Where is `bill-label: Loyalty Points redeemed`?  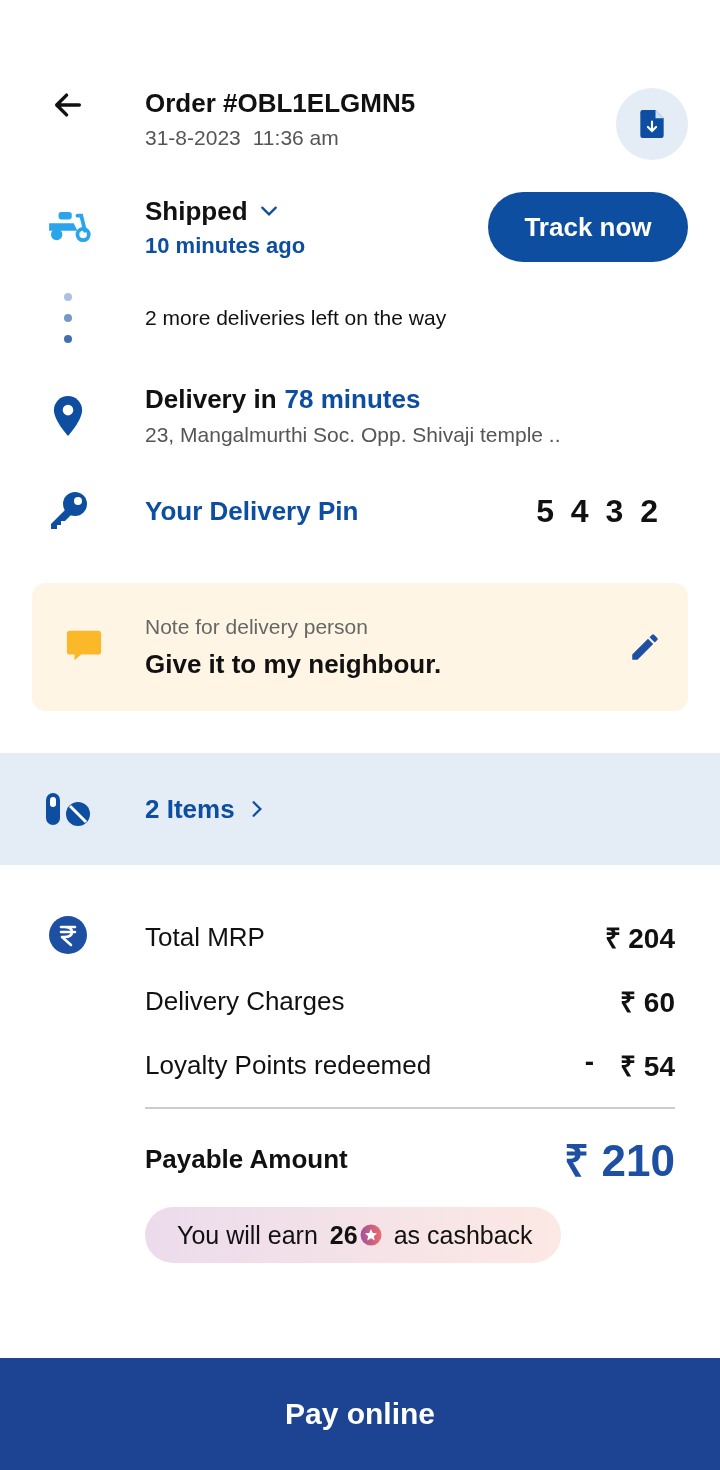
bill-label: Loyalty Points redeemed is located at coordinates (288, 1065).